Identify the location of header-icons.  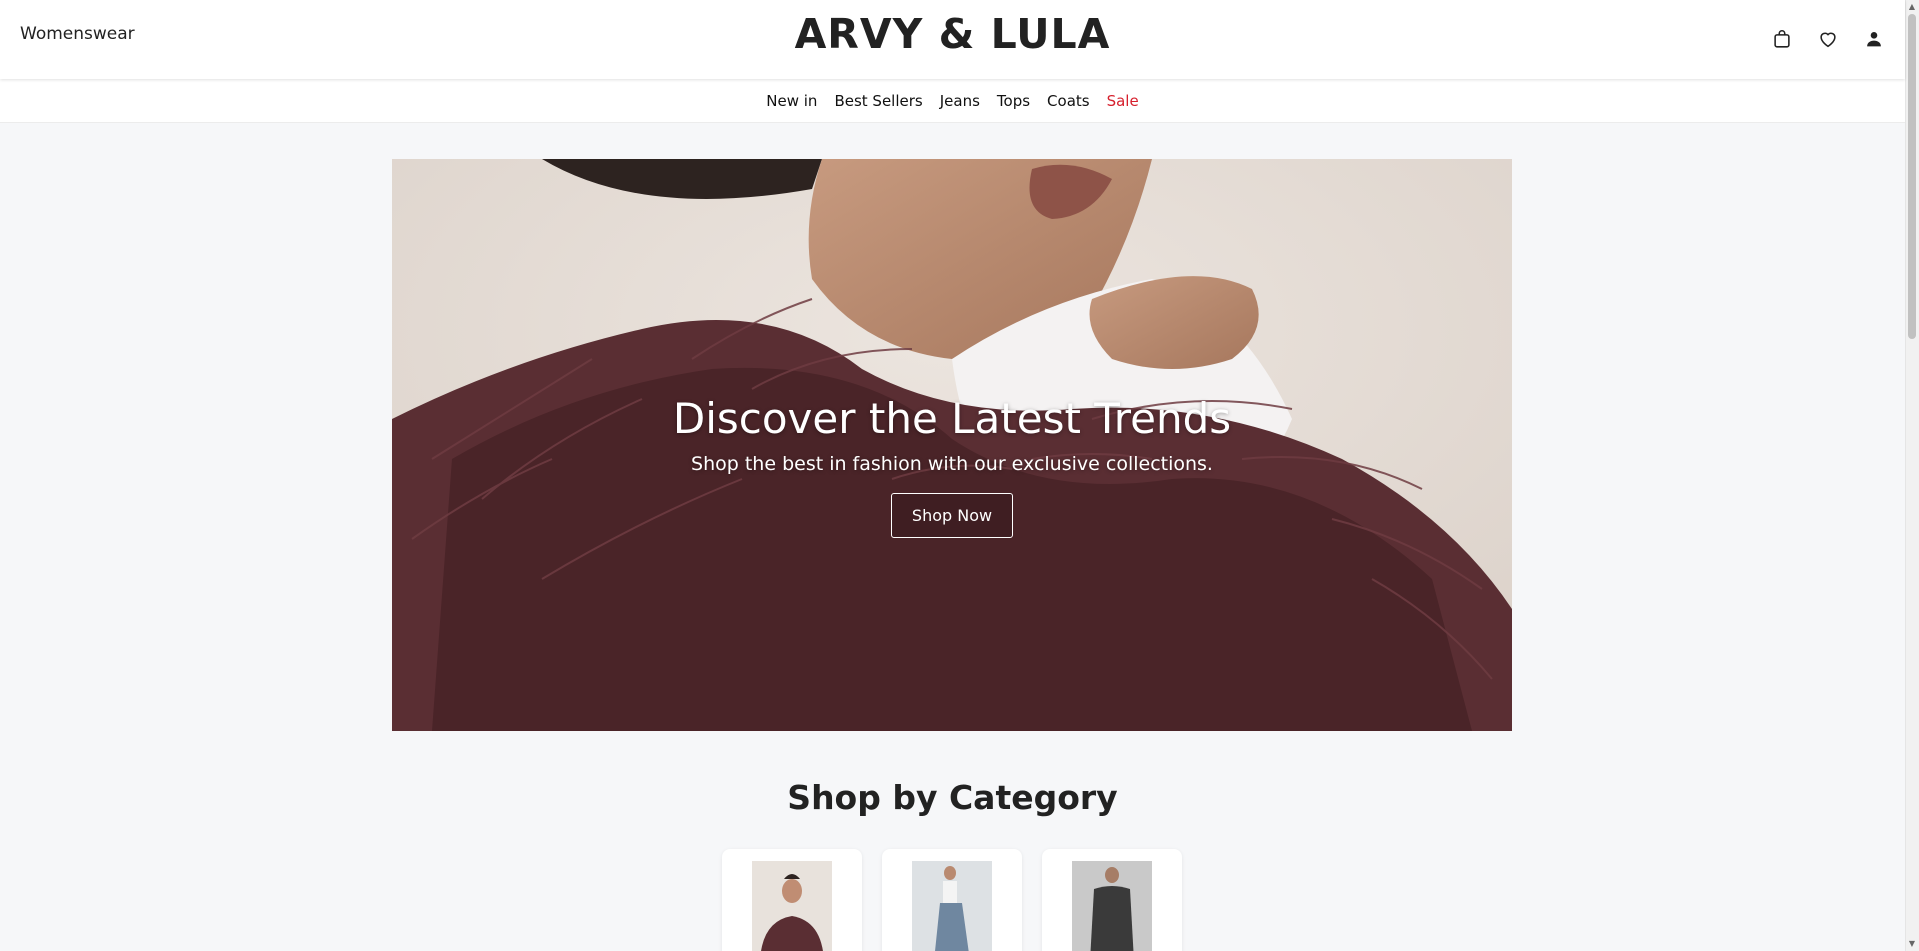
(1828, 39).